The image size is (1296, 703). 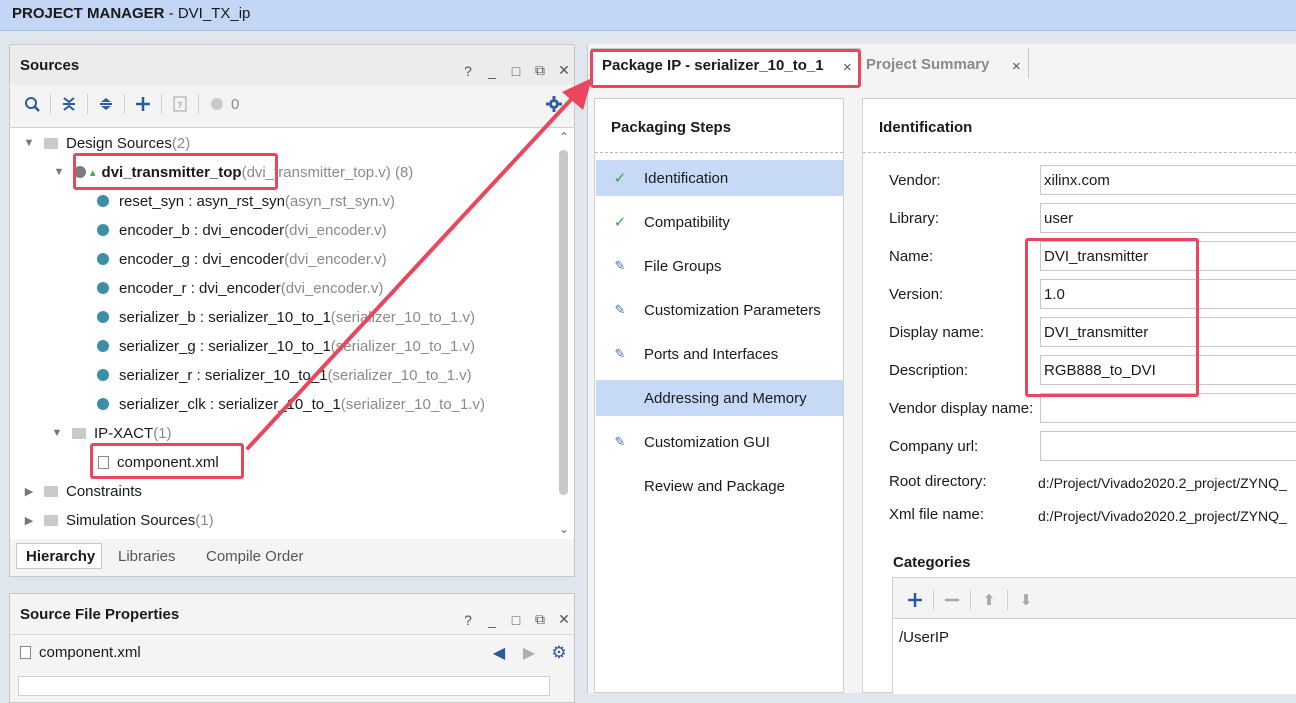 What do you see at coordinates (419, 264) in the screenshot?
I see `annotation-arrow` at bounding box center [419, 264].